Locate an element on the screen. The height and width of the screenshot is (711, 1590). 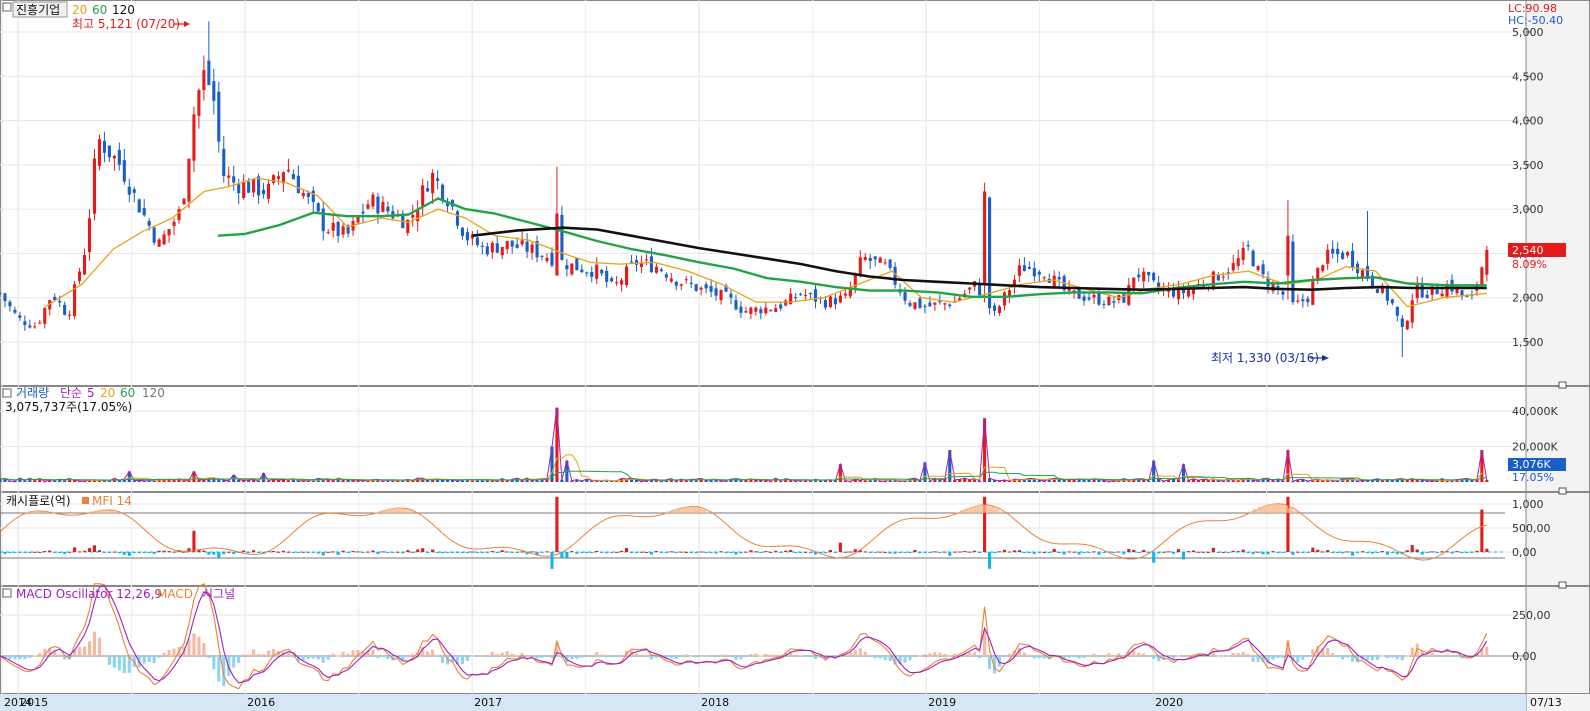
cashflow-title: 캐시플로(억) is located at coordinates (38, 501).